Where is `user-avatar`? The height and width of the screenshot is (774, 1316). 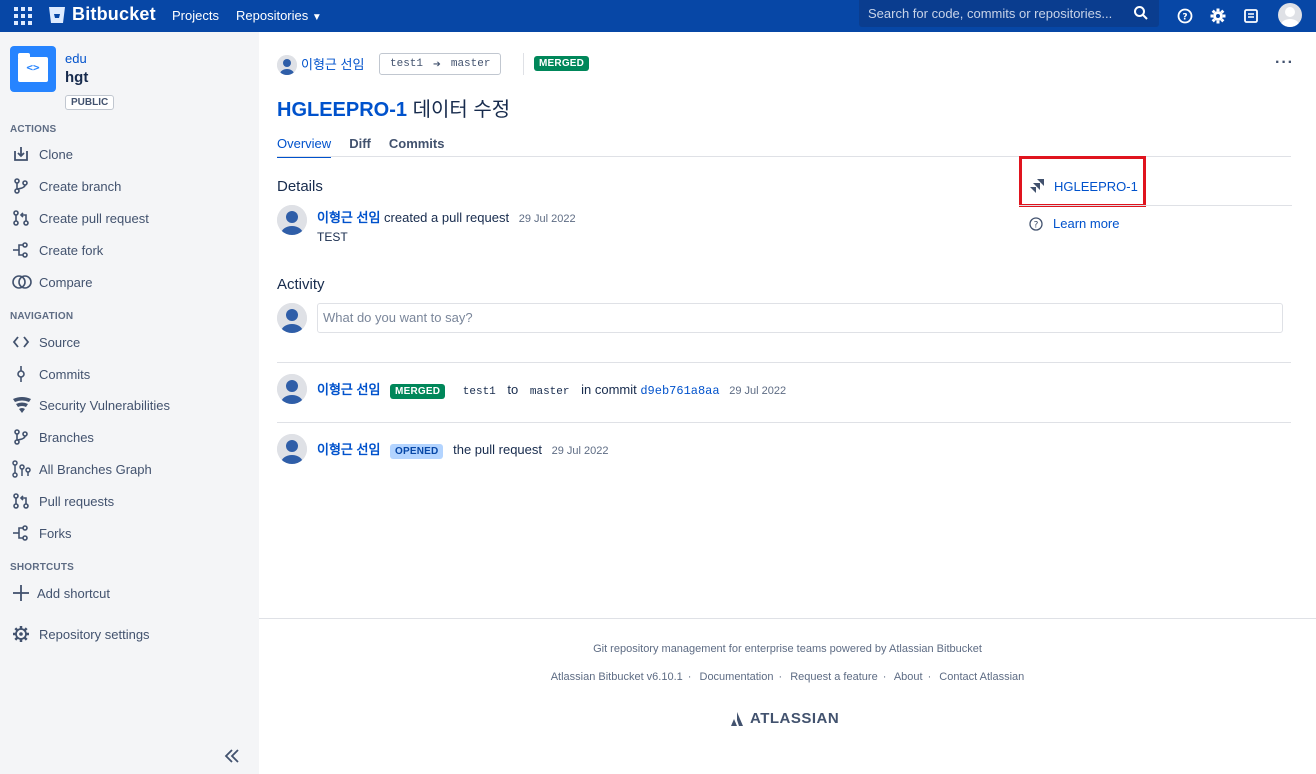 user-avatar is located at coordinates (1290, 15).